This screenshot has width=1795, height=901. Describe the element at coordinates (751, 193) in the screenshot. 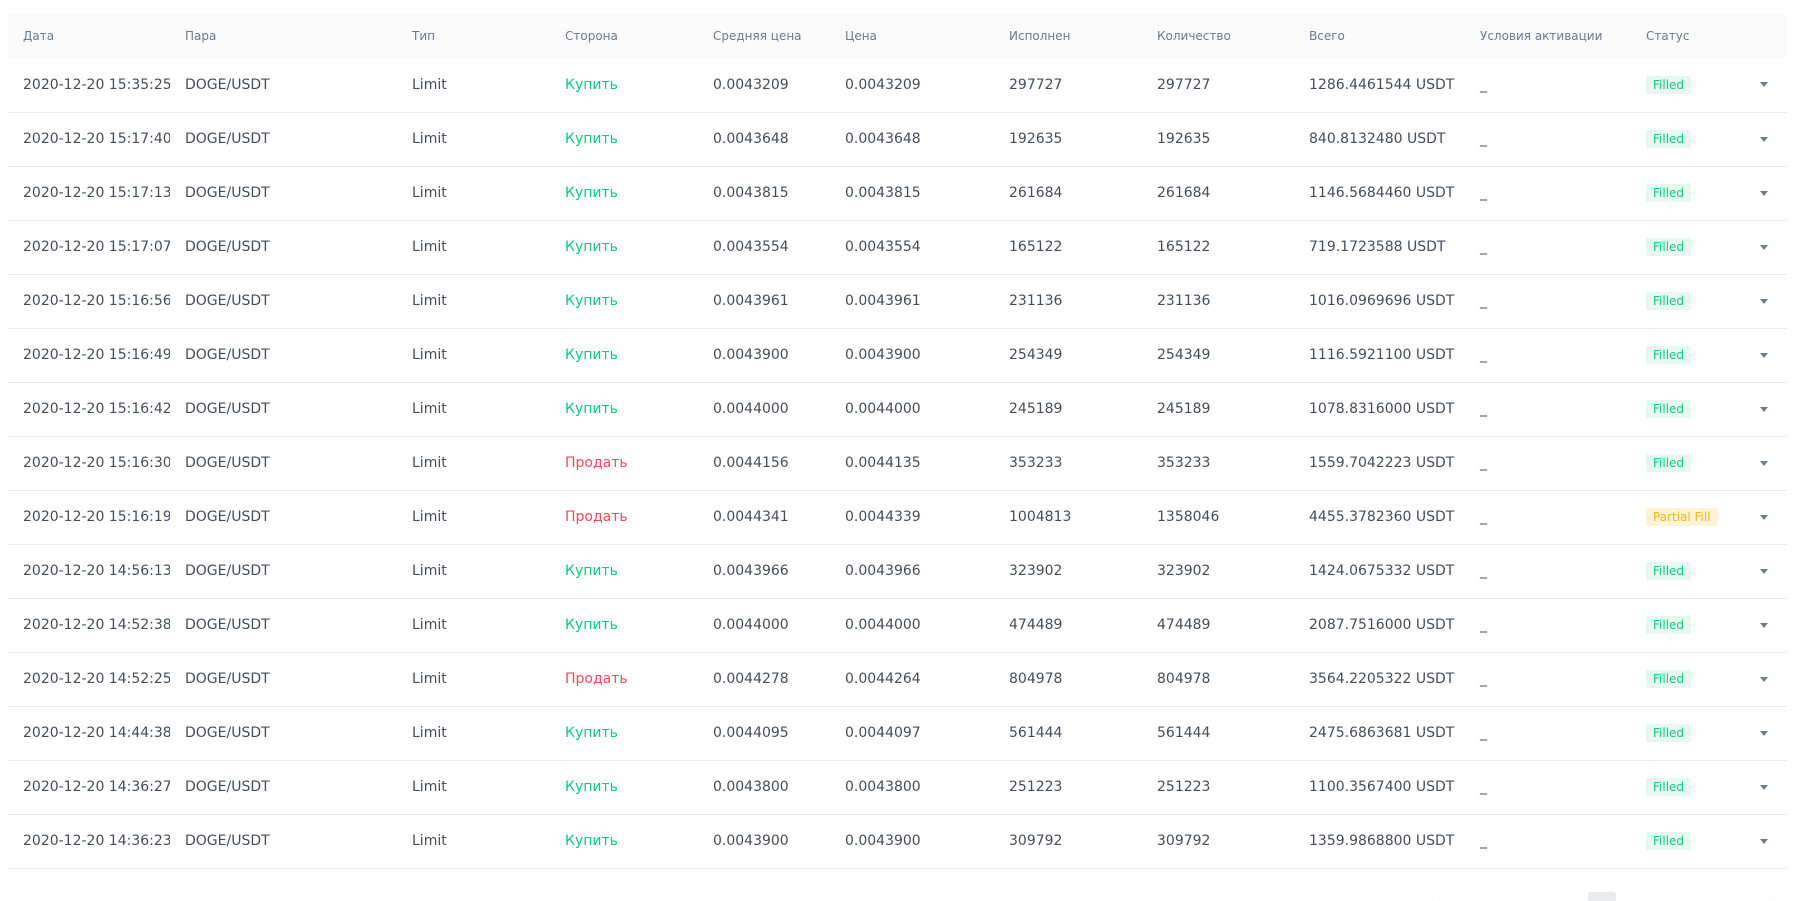

I see `cell-avg-price: 0.0043815` at that location.